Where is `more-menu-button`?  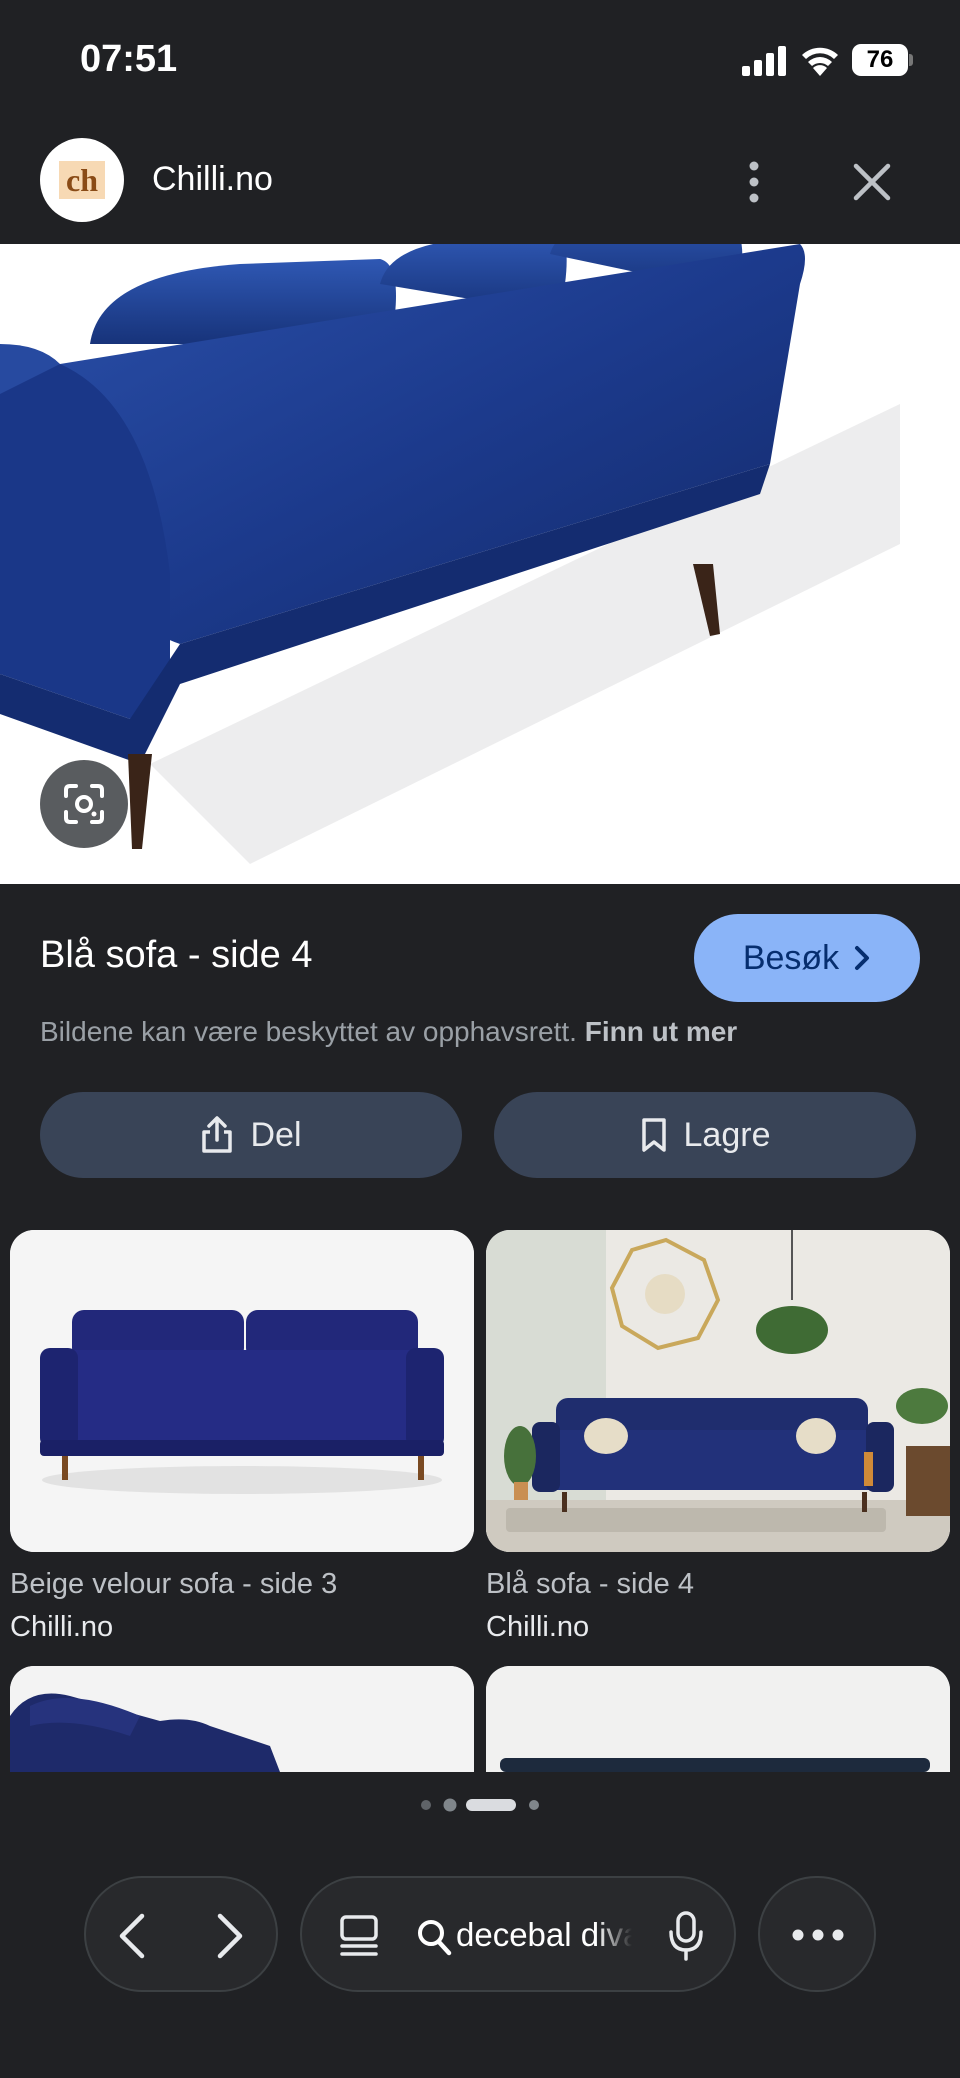 more-menu-button is located at coordinates (817, 1934).